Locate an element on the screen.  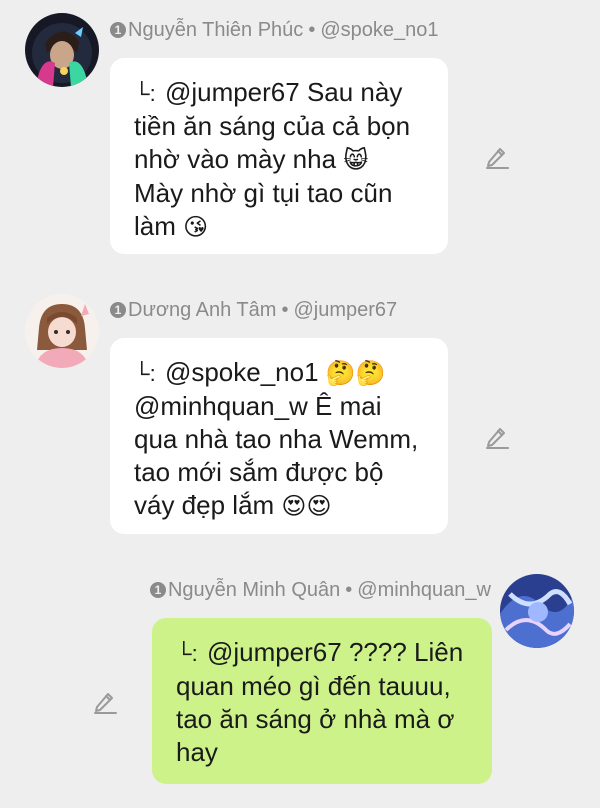
cat-emoji: 😸 is located at coordinates (356, 160).